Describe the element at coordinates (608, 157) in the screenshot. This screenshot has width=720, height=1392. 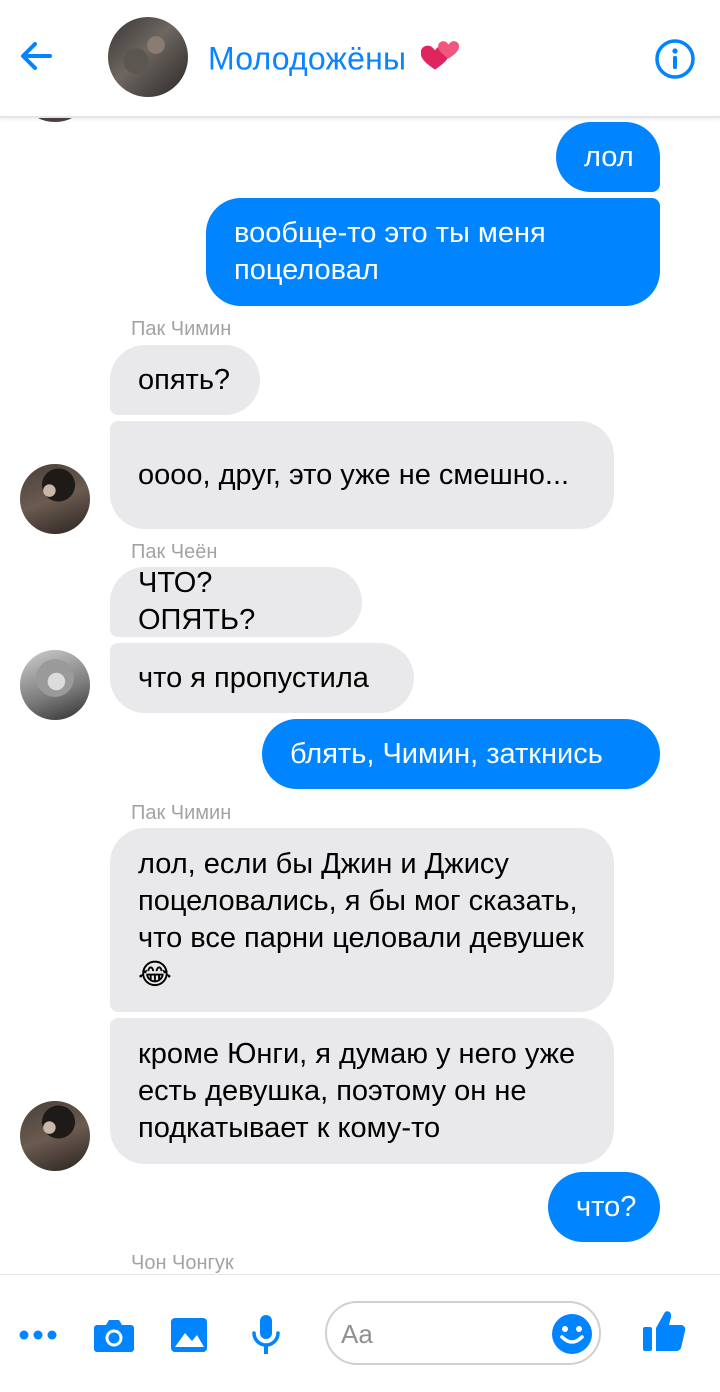
I see `message-bubble-outgoing: лол` at that location.